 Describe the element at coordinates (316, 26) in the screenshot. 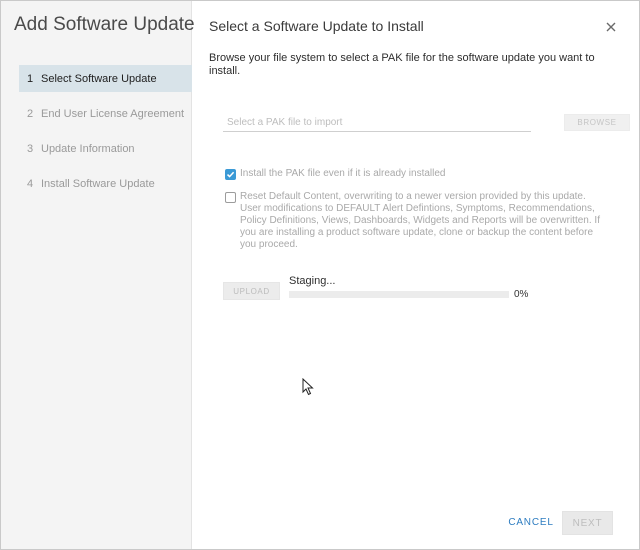

I see `page-title: Select a Software Update to Install` at that location.